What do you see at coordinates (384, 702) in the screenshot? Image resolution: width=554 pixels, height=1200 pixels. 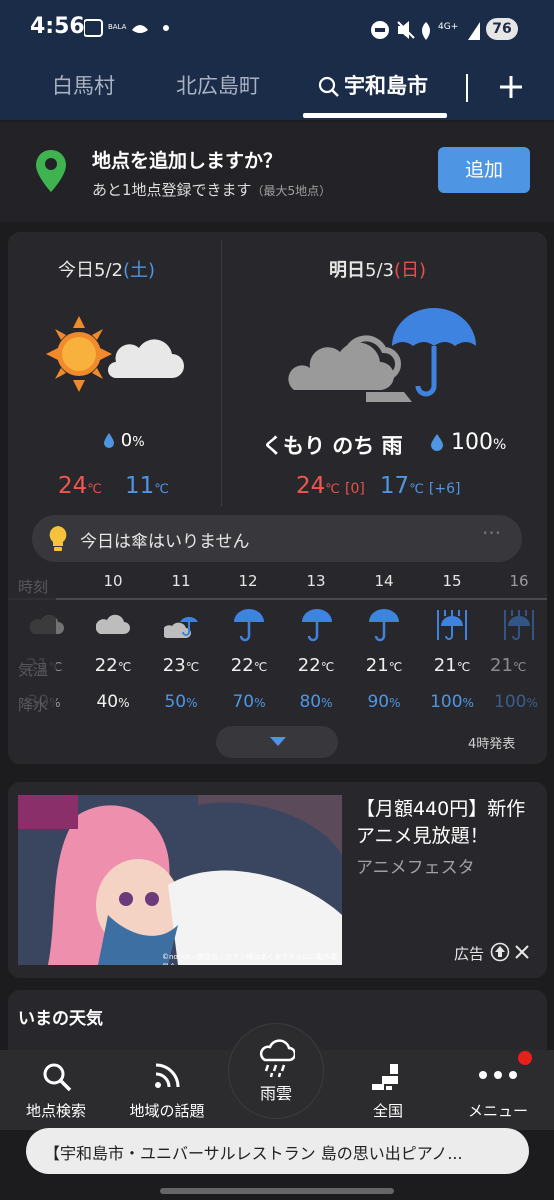 I see `hour-rain: 90%` at bounding box center [384, 702].